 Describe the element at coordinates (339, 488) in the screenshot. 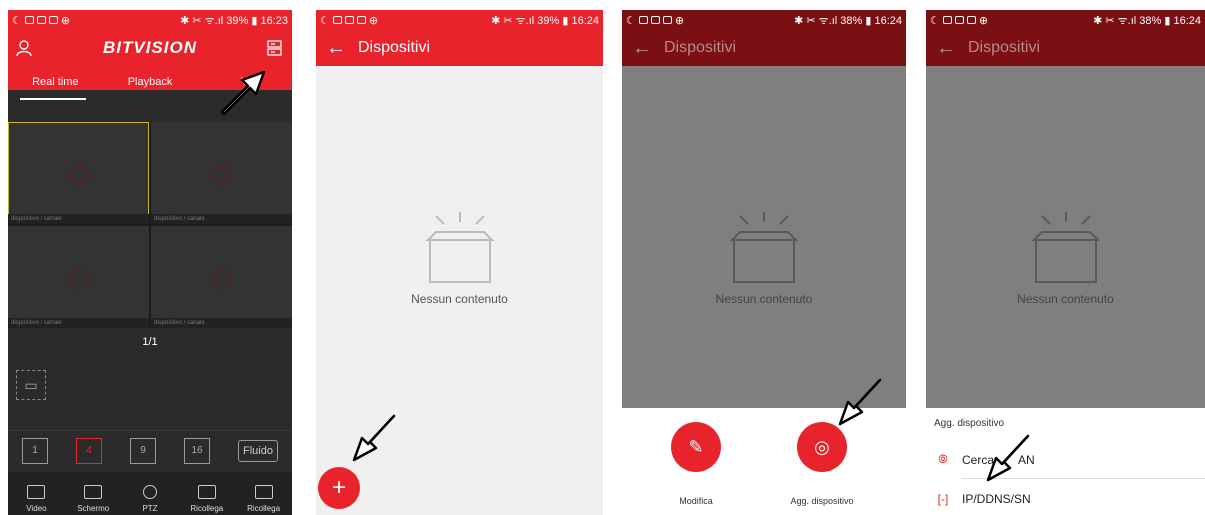

I see `add-button: +` at that location.